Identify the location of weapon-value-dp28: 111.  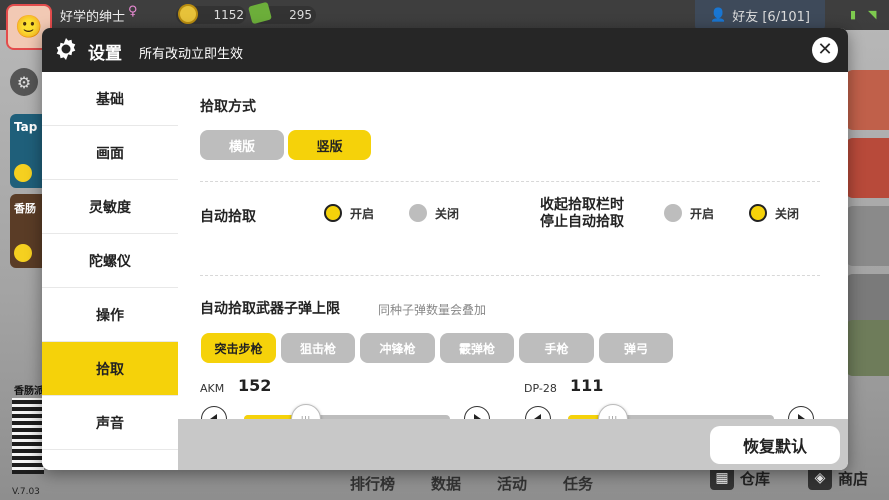
(587, 385).